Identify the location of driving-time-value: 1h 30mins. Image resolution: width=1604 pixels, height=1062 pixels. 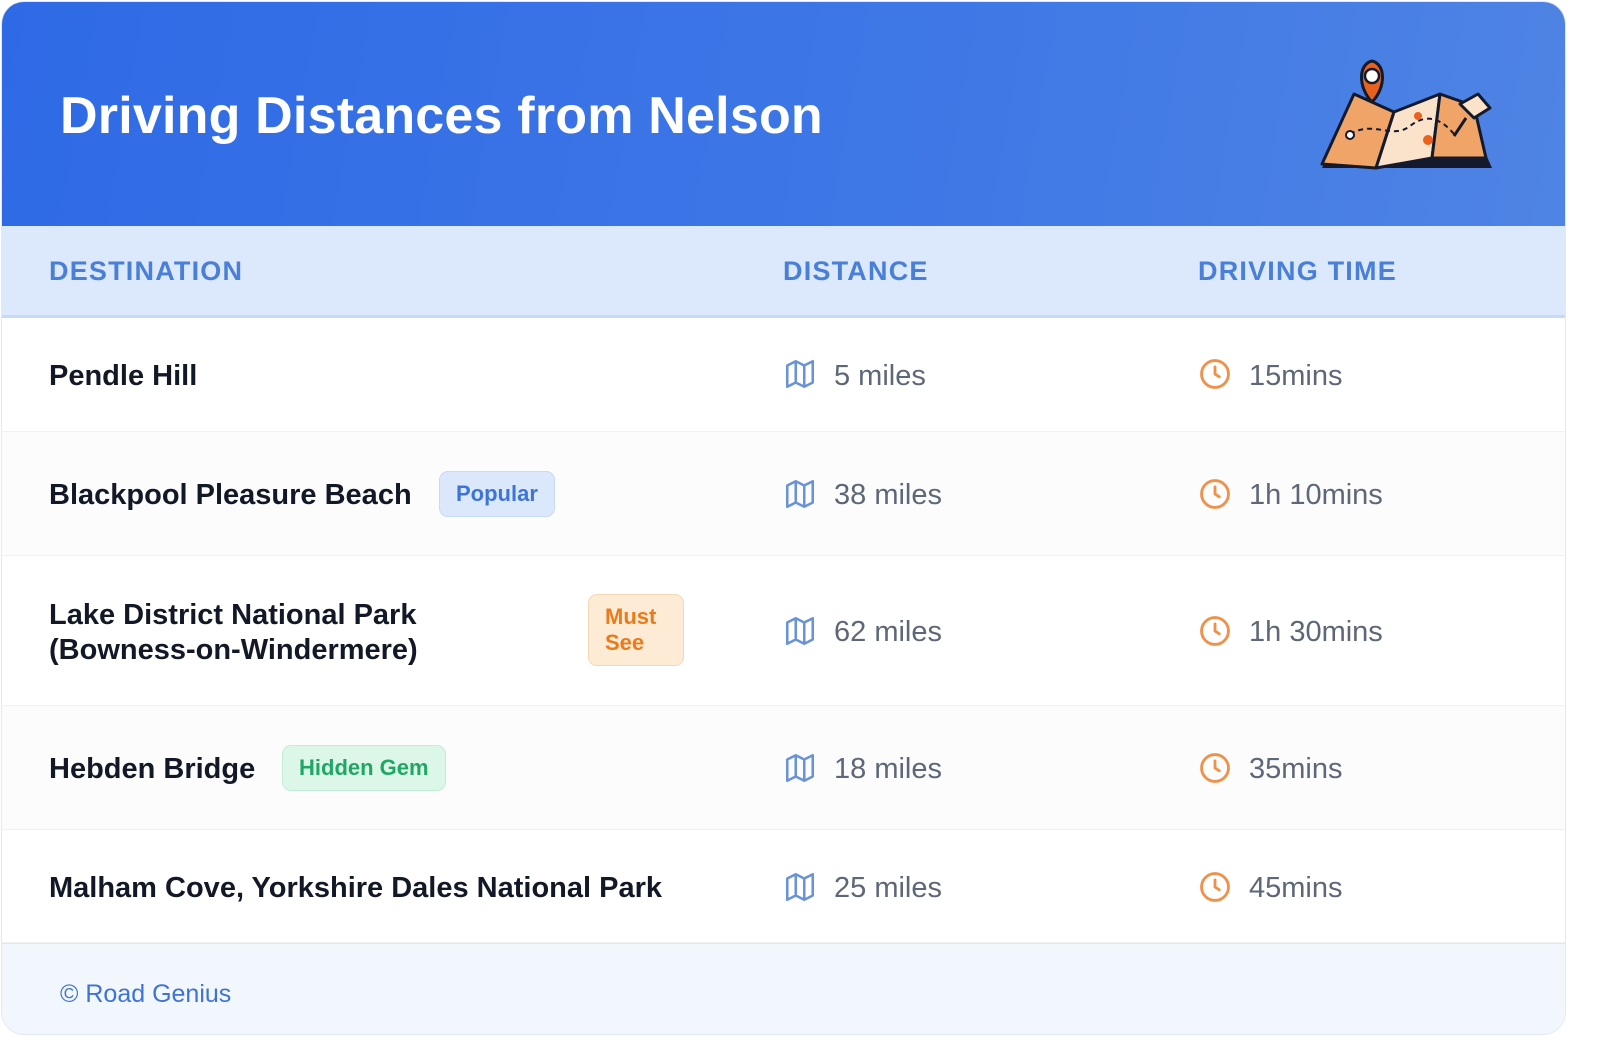
(1316, 632).